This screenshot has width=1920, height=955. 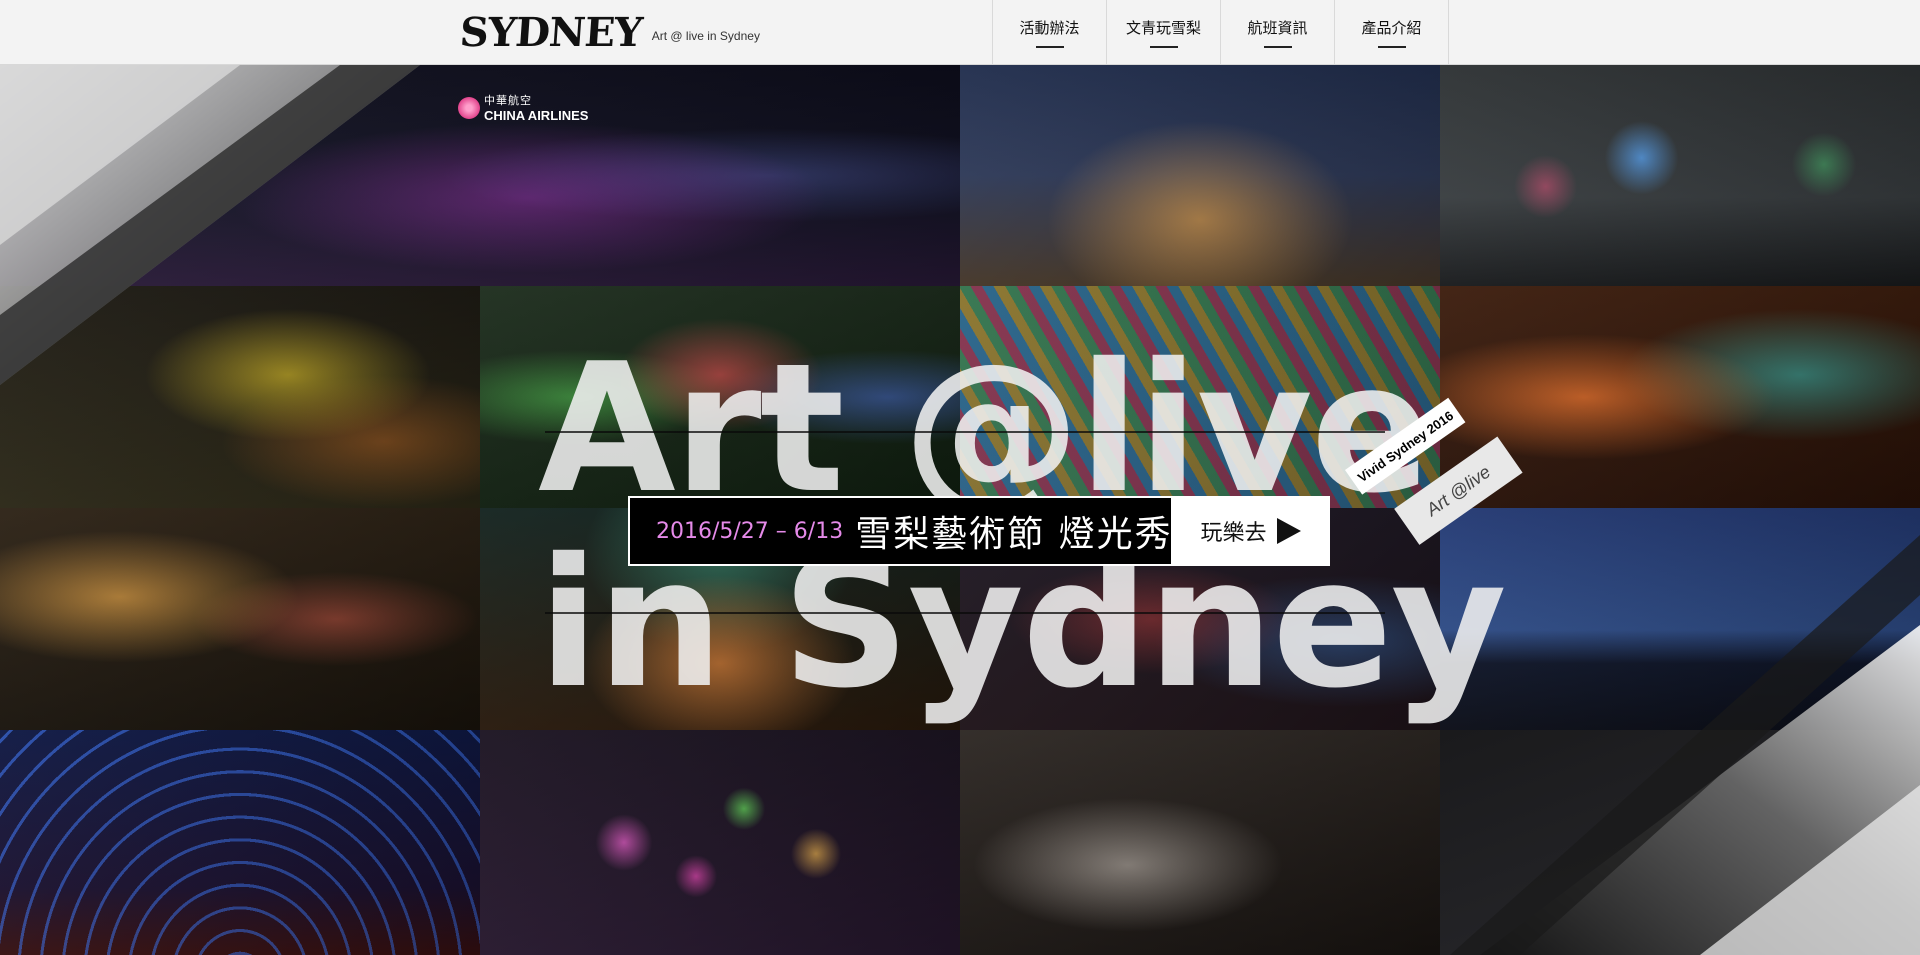 I want to click on harbour-bridge-tile, so click(x=1680, y=619).